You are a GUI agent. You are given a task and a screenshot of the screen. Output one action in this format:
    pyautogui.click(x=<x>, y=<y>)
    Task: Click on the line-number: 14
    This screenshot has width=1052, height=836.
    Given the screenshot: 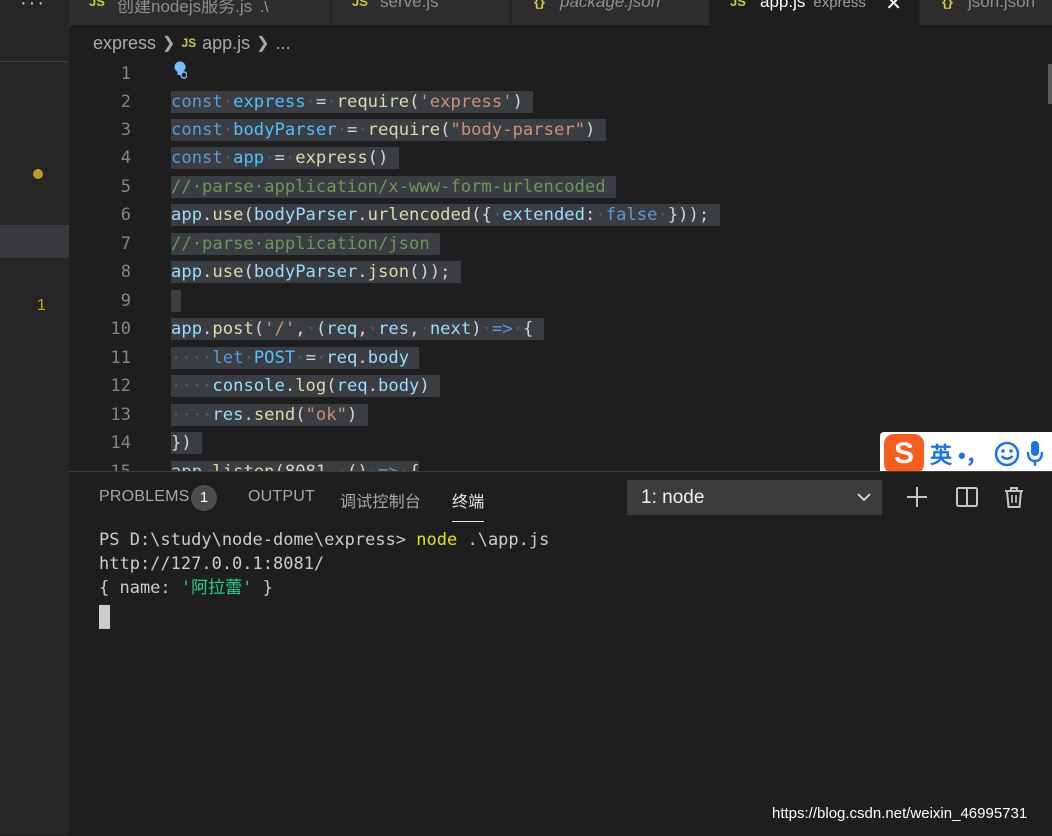 What is the action you would take?
    pyautogui.click(x=120, y=443)
    